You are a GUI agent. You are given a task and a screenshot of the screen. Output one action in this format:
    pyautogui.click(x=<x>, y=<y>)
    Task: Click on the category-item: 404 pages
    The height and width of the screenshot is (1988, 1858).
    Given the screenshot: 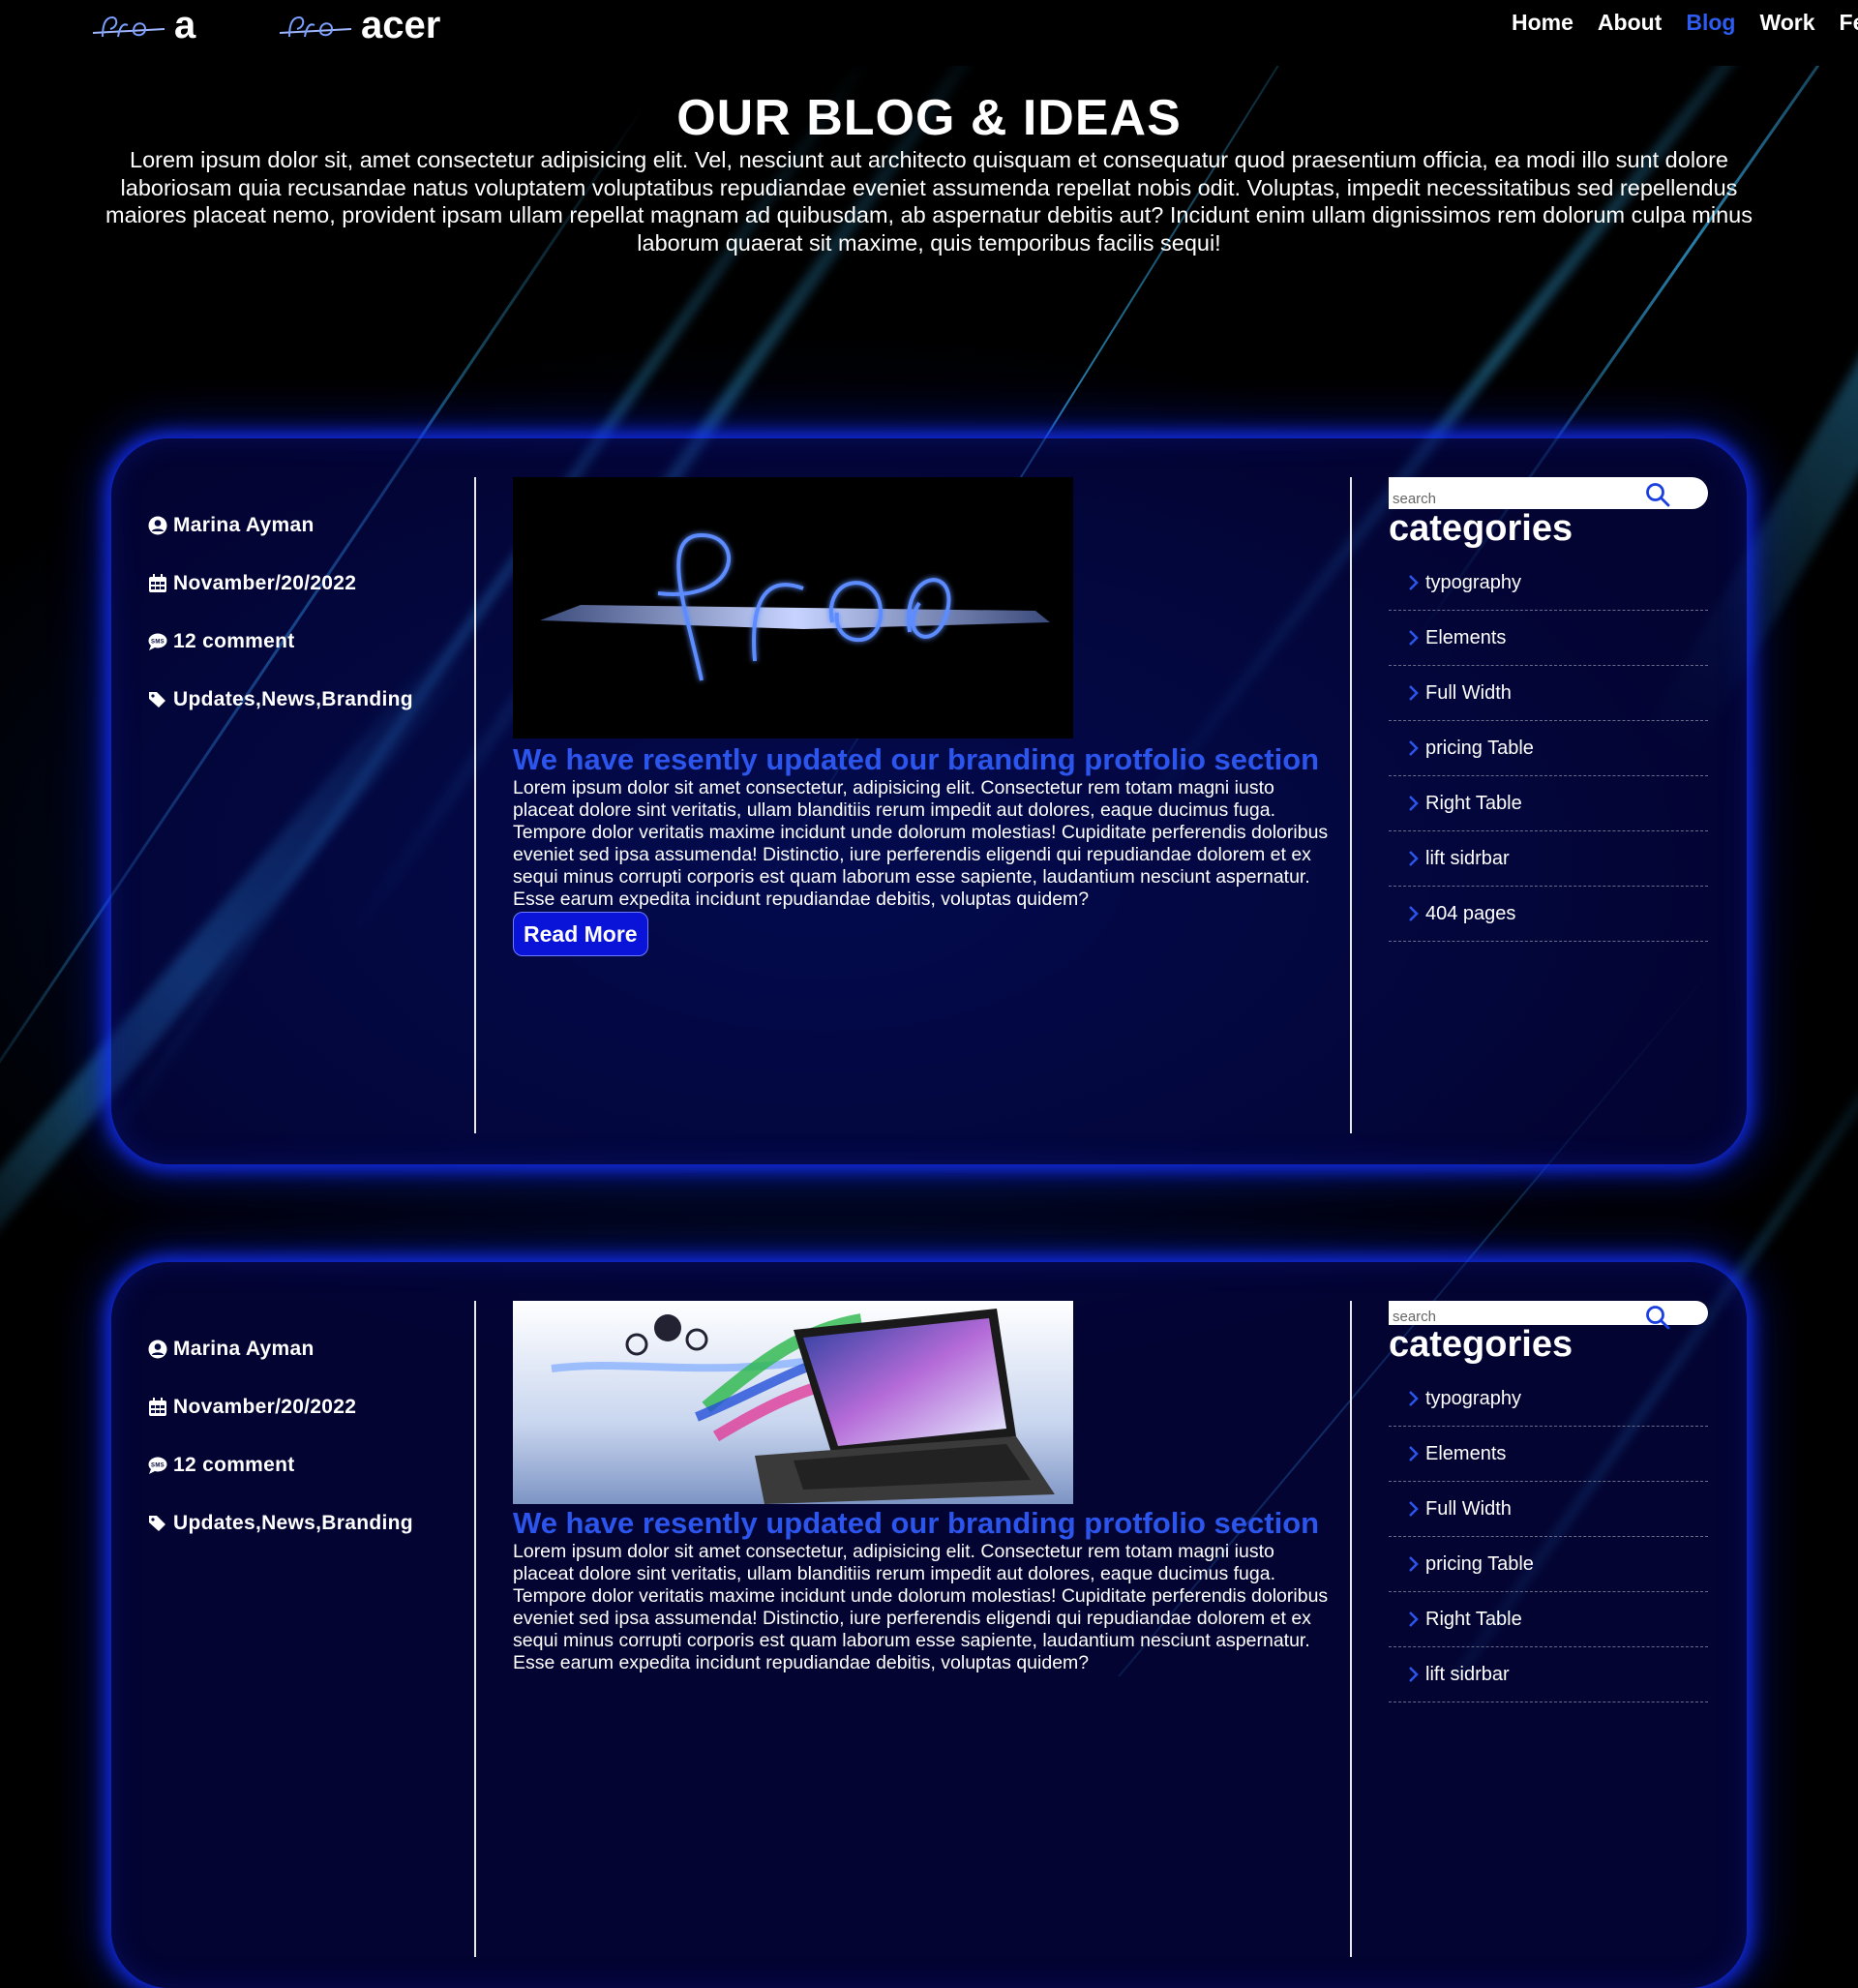 What is the action you would take?
    pyautogui.click(x=1548, y=914)
    